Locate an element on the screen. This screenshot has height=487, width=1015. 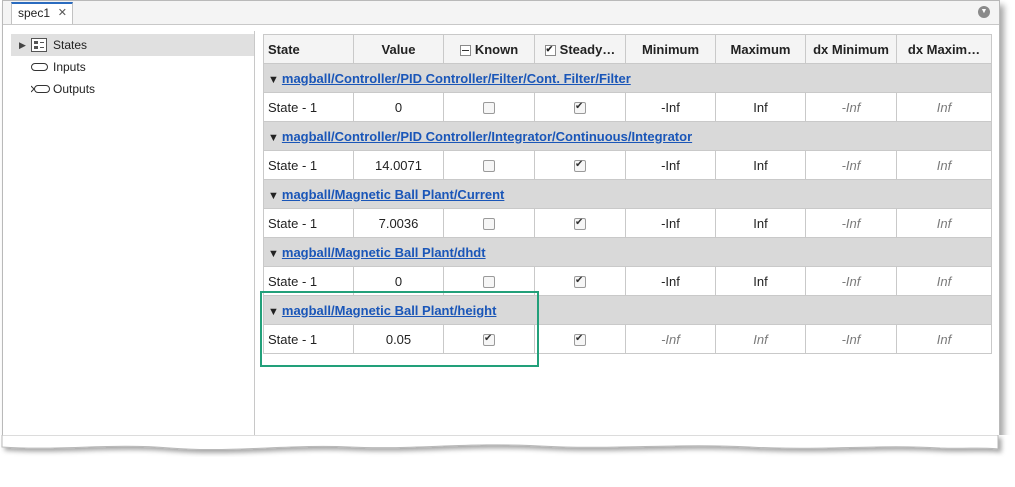
value-cell: 0 is located at coordinates (398, 107).